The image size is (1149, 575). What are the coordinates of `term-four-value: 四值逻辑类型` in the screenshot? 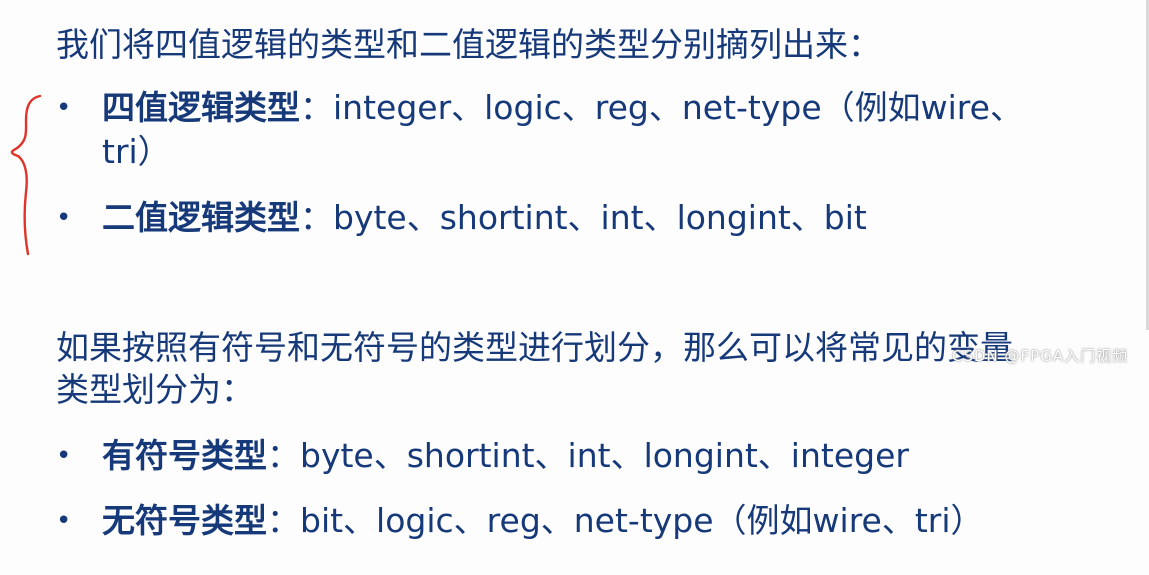 It's located at (201, 107).